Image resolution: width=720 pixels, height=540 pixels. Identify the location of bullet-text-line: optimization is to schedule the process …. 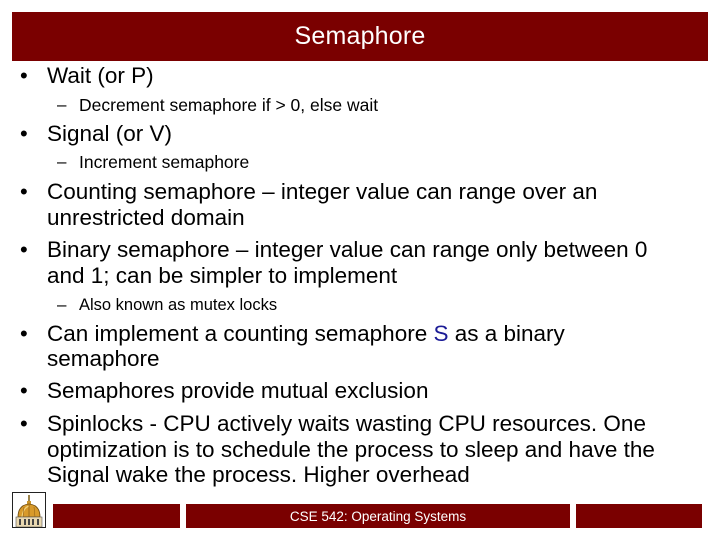
(351, 449).